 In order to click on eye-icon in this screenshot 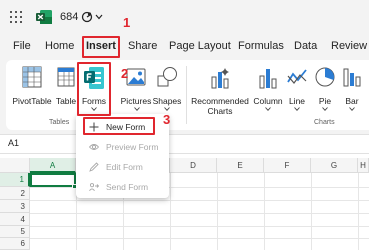, I will do `click(94, 147)`.